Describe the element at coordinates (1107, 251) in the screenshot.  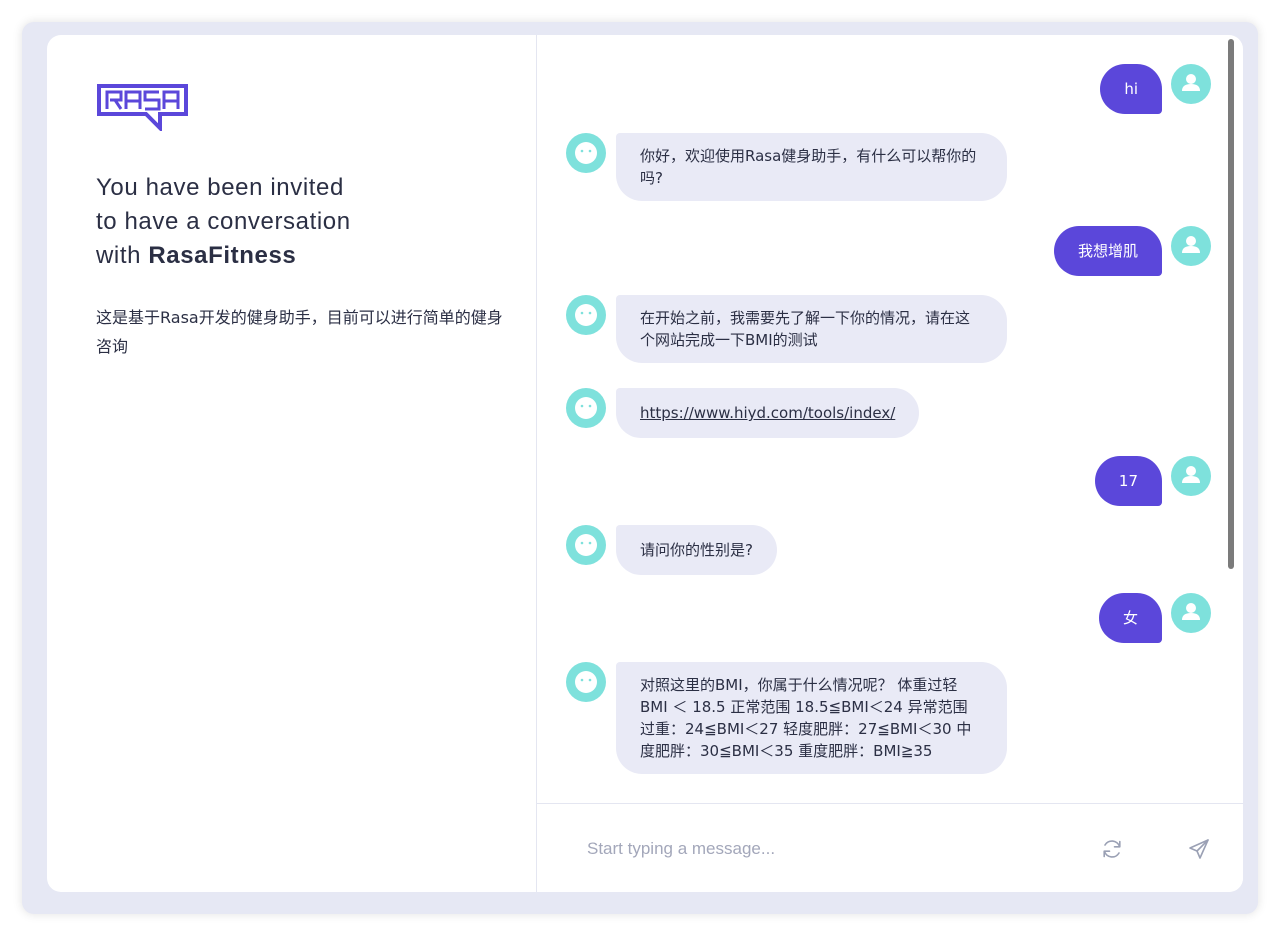
I see `user-message-bubble: 我想增肌` at that location.